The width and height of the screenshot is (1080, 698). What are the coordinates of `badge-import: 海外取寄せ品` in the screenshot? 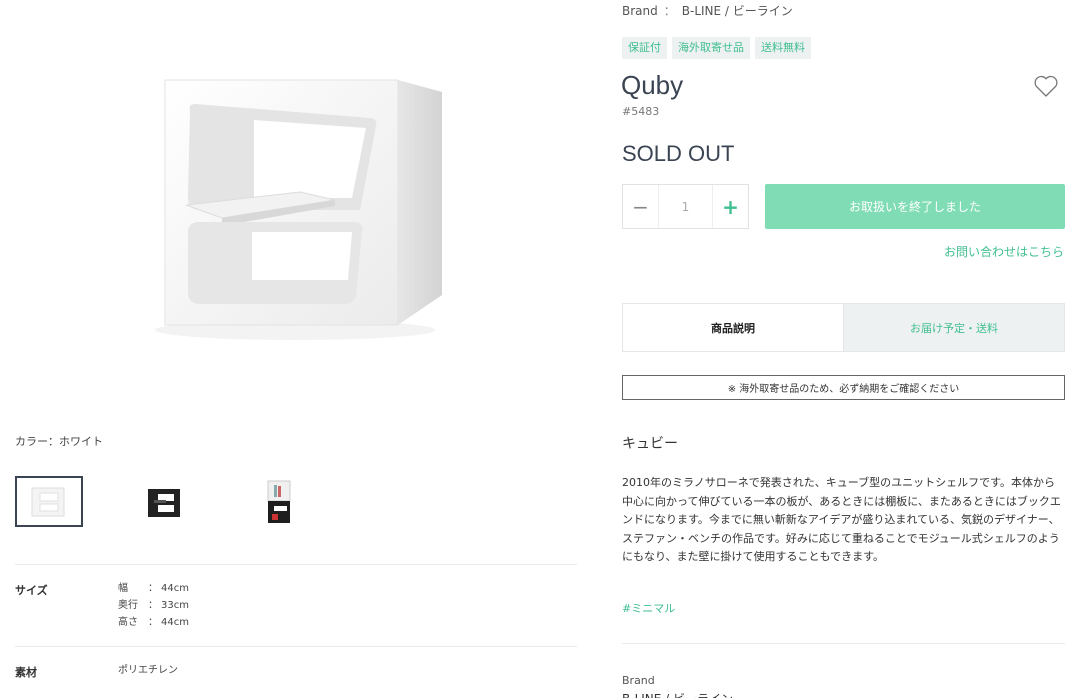 It's located at (711, 48).